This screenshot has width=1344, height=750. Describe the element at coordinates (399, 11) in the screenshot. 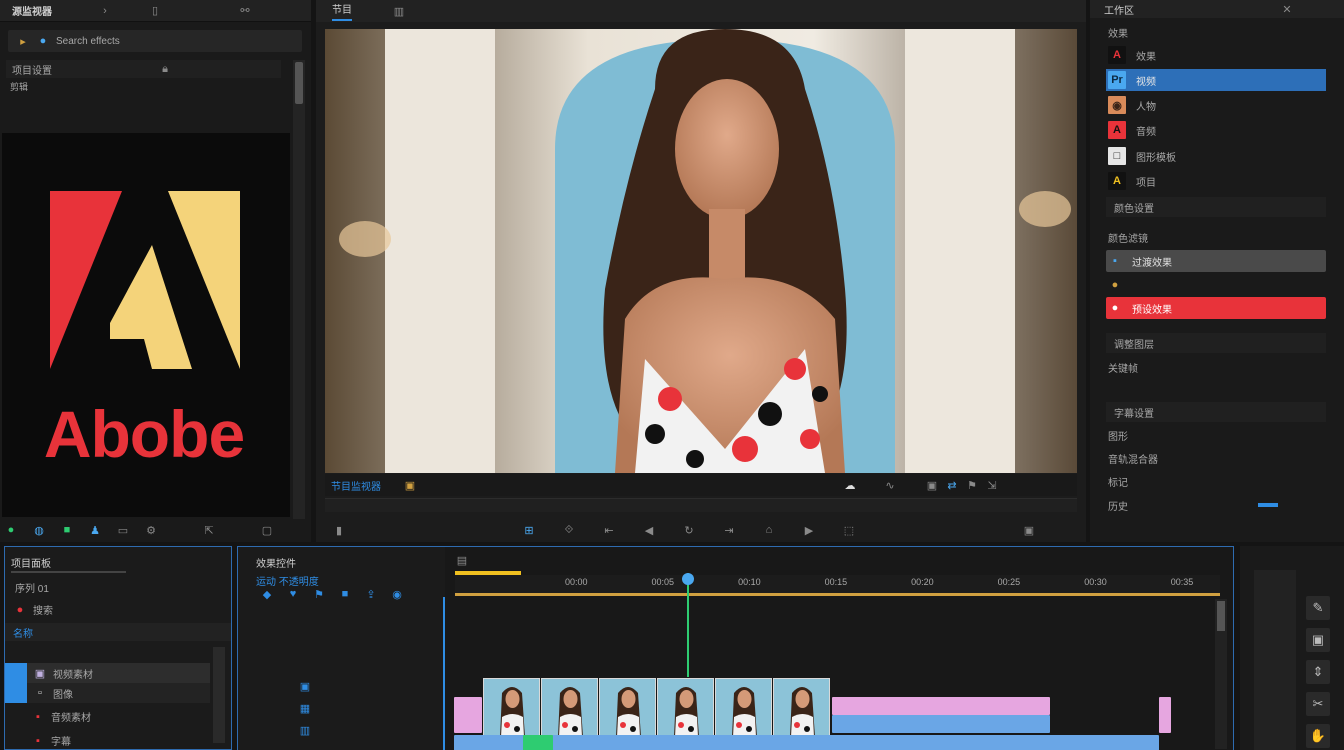

I see `panel-options-icon: ▥` at that location.